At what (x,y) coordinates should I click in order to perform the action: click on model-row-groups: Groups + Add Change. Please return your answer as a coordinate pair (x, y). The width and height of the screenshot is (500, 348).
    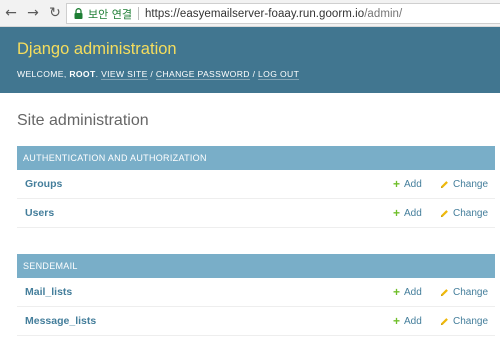
    Looking at the image, I should click on (256, 184).